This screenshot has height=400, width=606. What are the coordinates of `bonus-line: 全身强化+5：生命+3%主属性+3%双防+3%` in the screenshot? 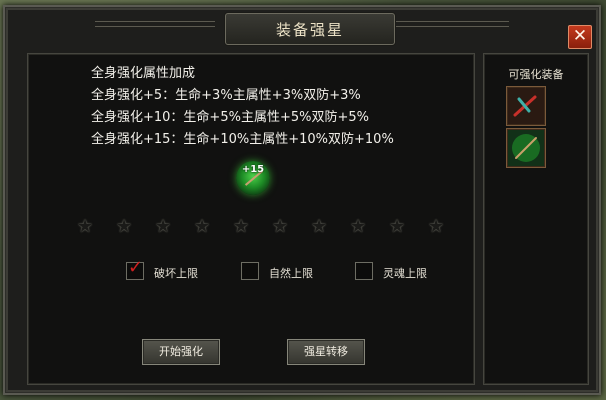 It's located at (226, 95).